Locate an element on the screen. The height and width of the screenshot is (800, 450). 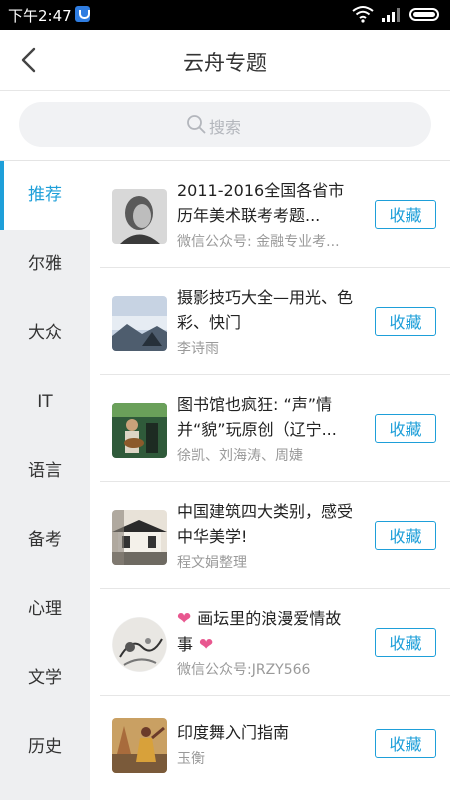
item-subtitle: 微信公众号:JRZY566 is located at coordinates (244, 670).